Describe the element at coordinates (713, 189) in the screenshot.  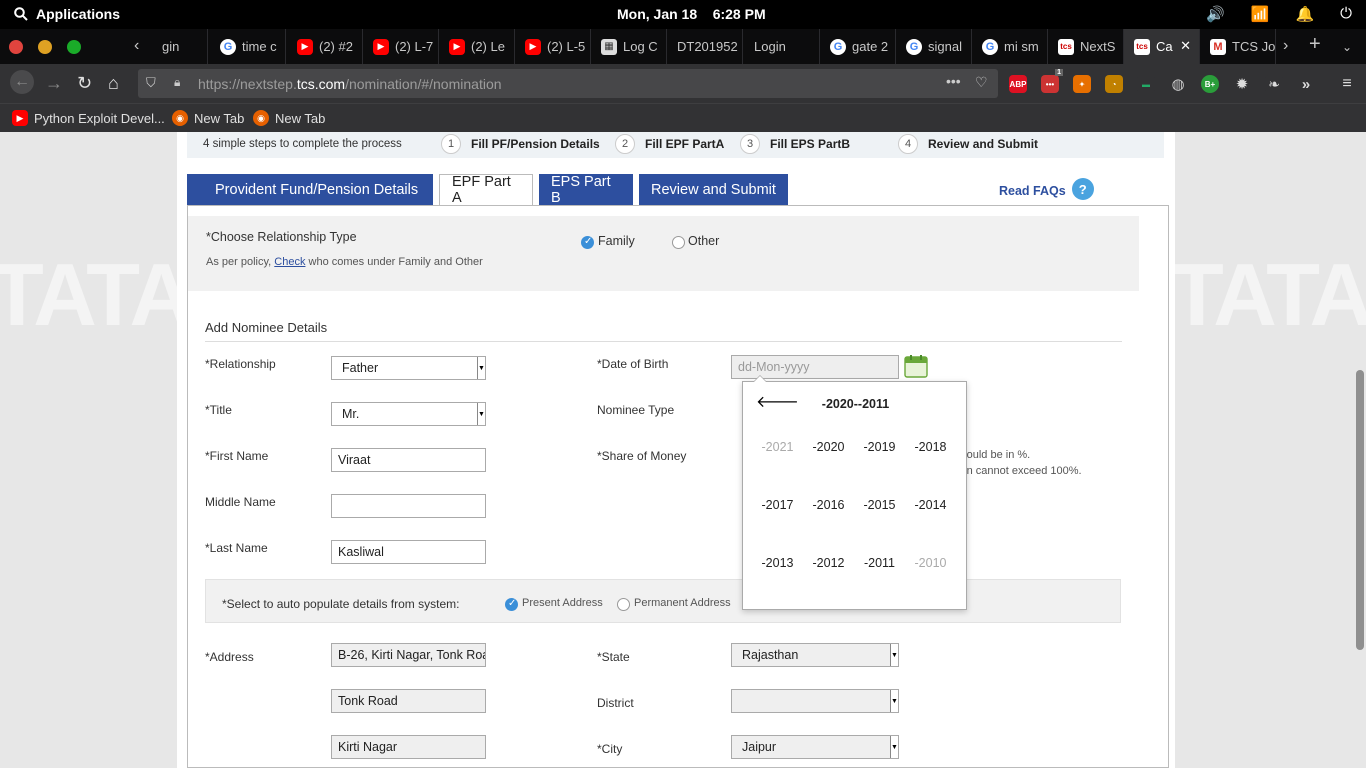
I see `tab-review-submit: Review and Submit` at that location.